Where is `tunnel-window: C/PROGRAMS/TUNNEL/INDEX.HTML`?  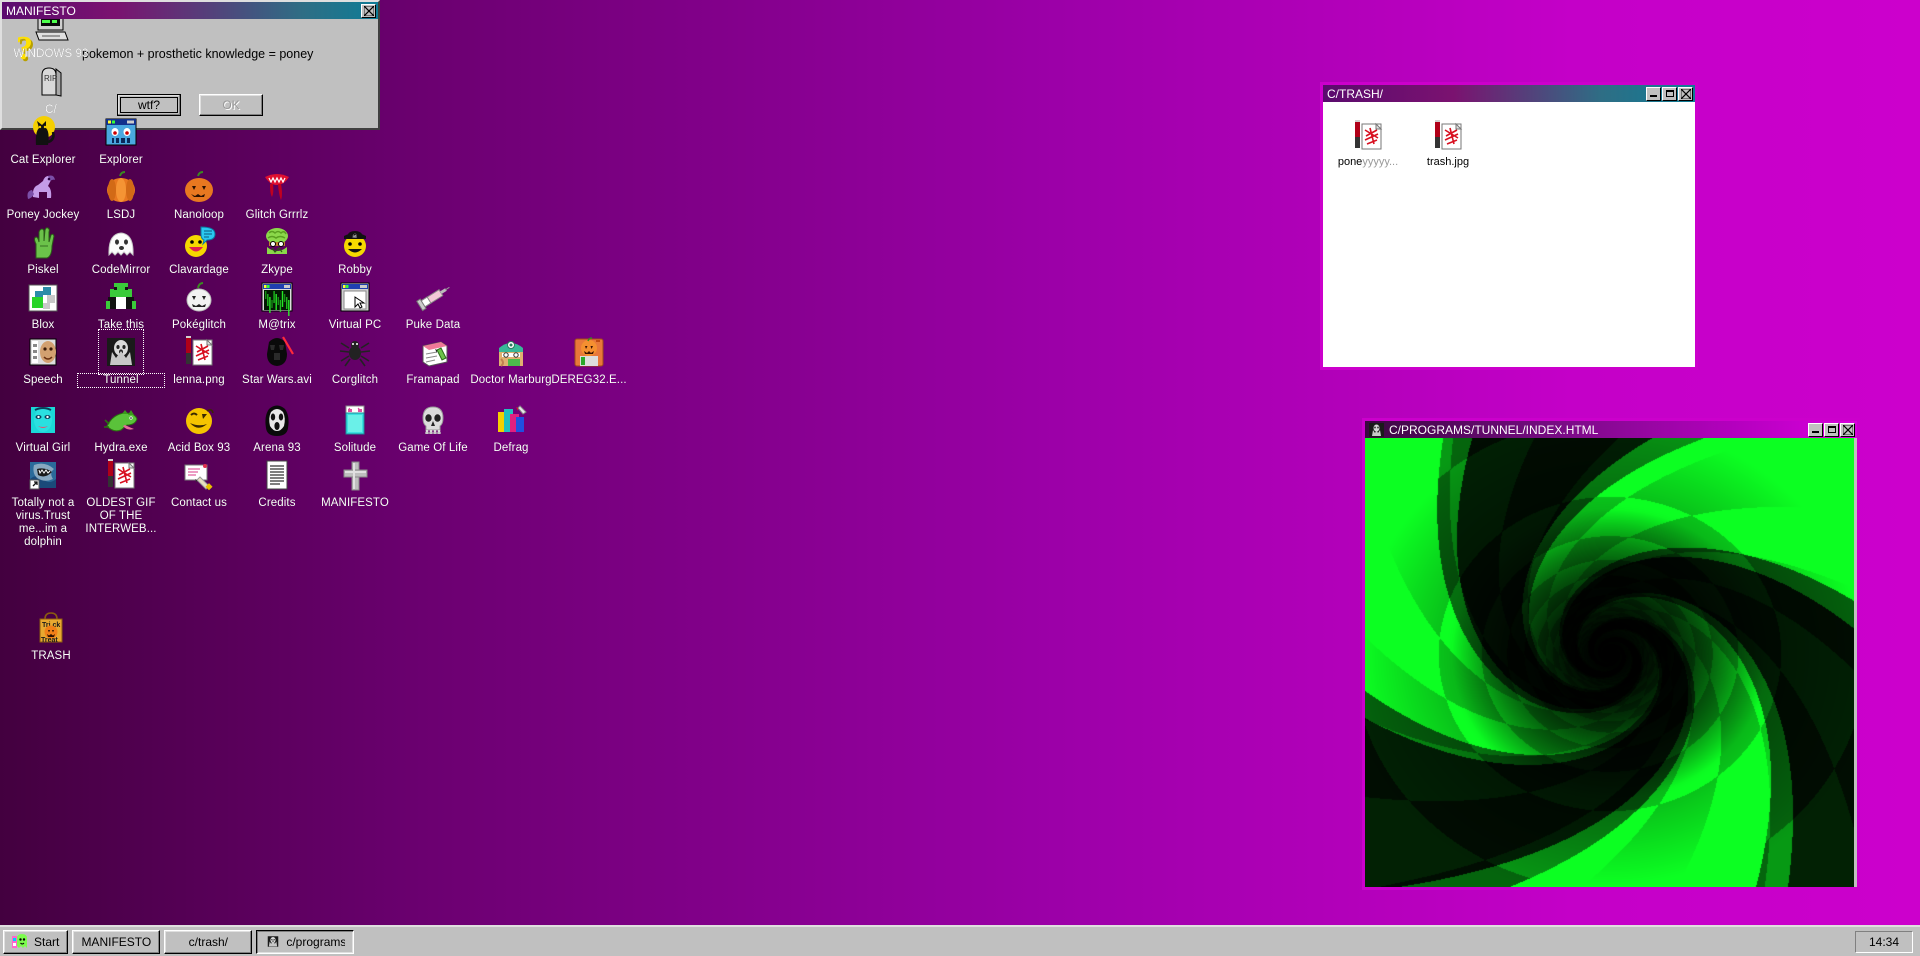
tunnel-window: C/PROGRAMS/TUNNEL/INDEX.HTML is located at coordinates (1611, 654).